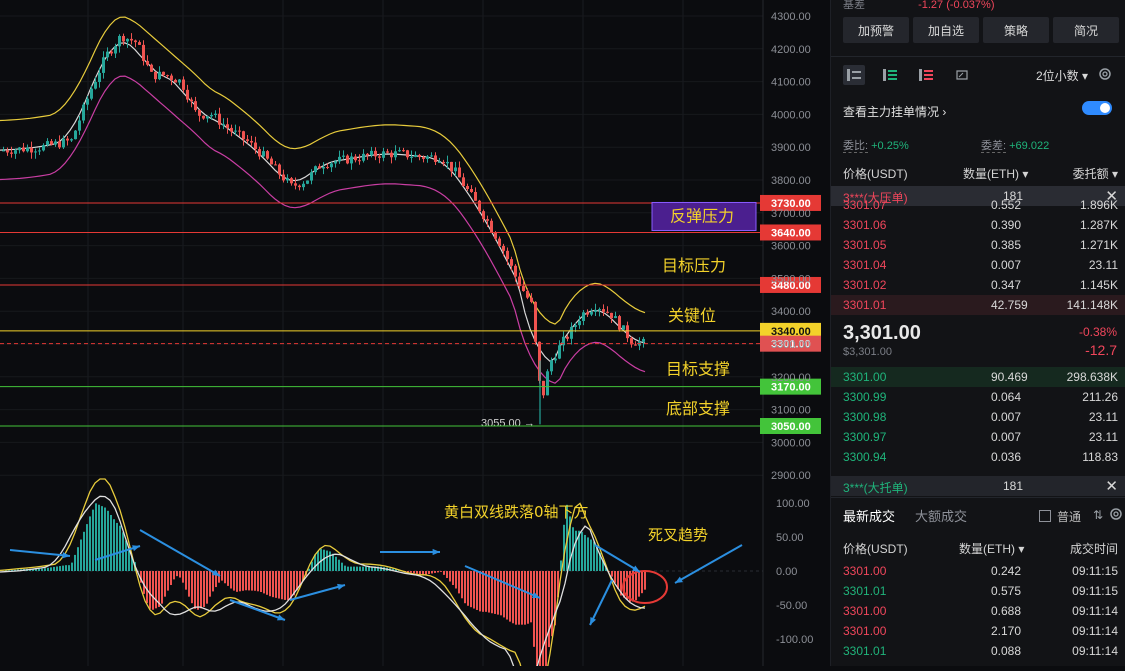 This screenshot has width=1125, height=671. I want to click on add-alert-button: 加预警, so click(876, 30).